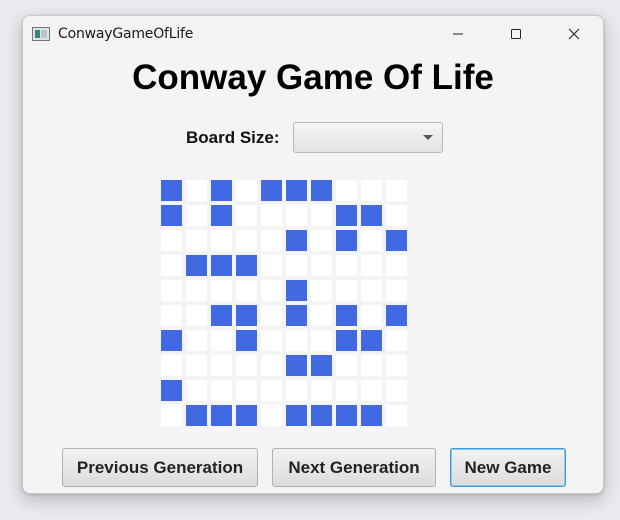 This screenshot has width=620, height=520. Describe the element at coordinates (574, 34) in the screenshot. I see `close-button` at that location.